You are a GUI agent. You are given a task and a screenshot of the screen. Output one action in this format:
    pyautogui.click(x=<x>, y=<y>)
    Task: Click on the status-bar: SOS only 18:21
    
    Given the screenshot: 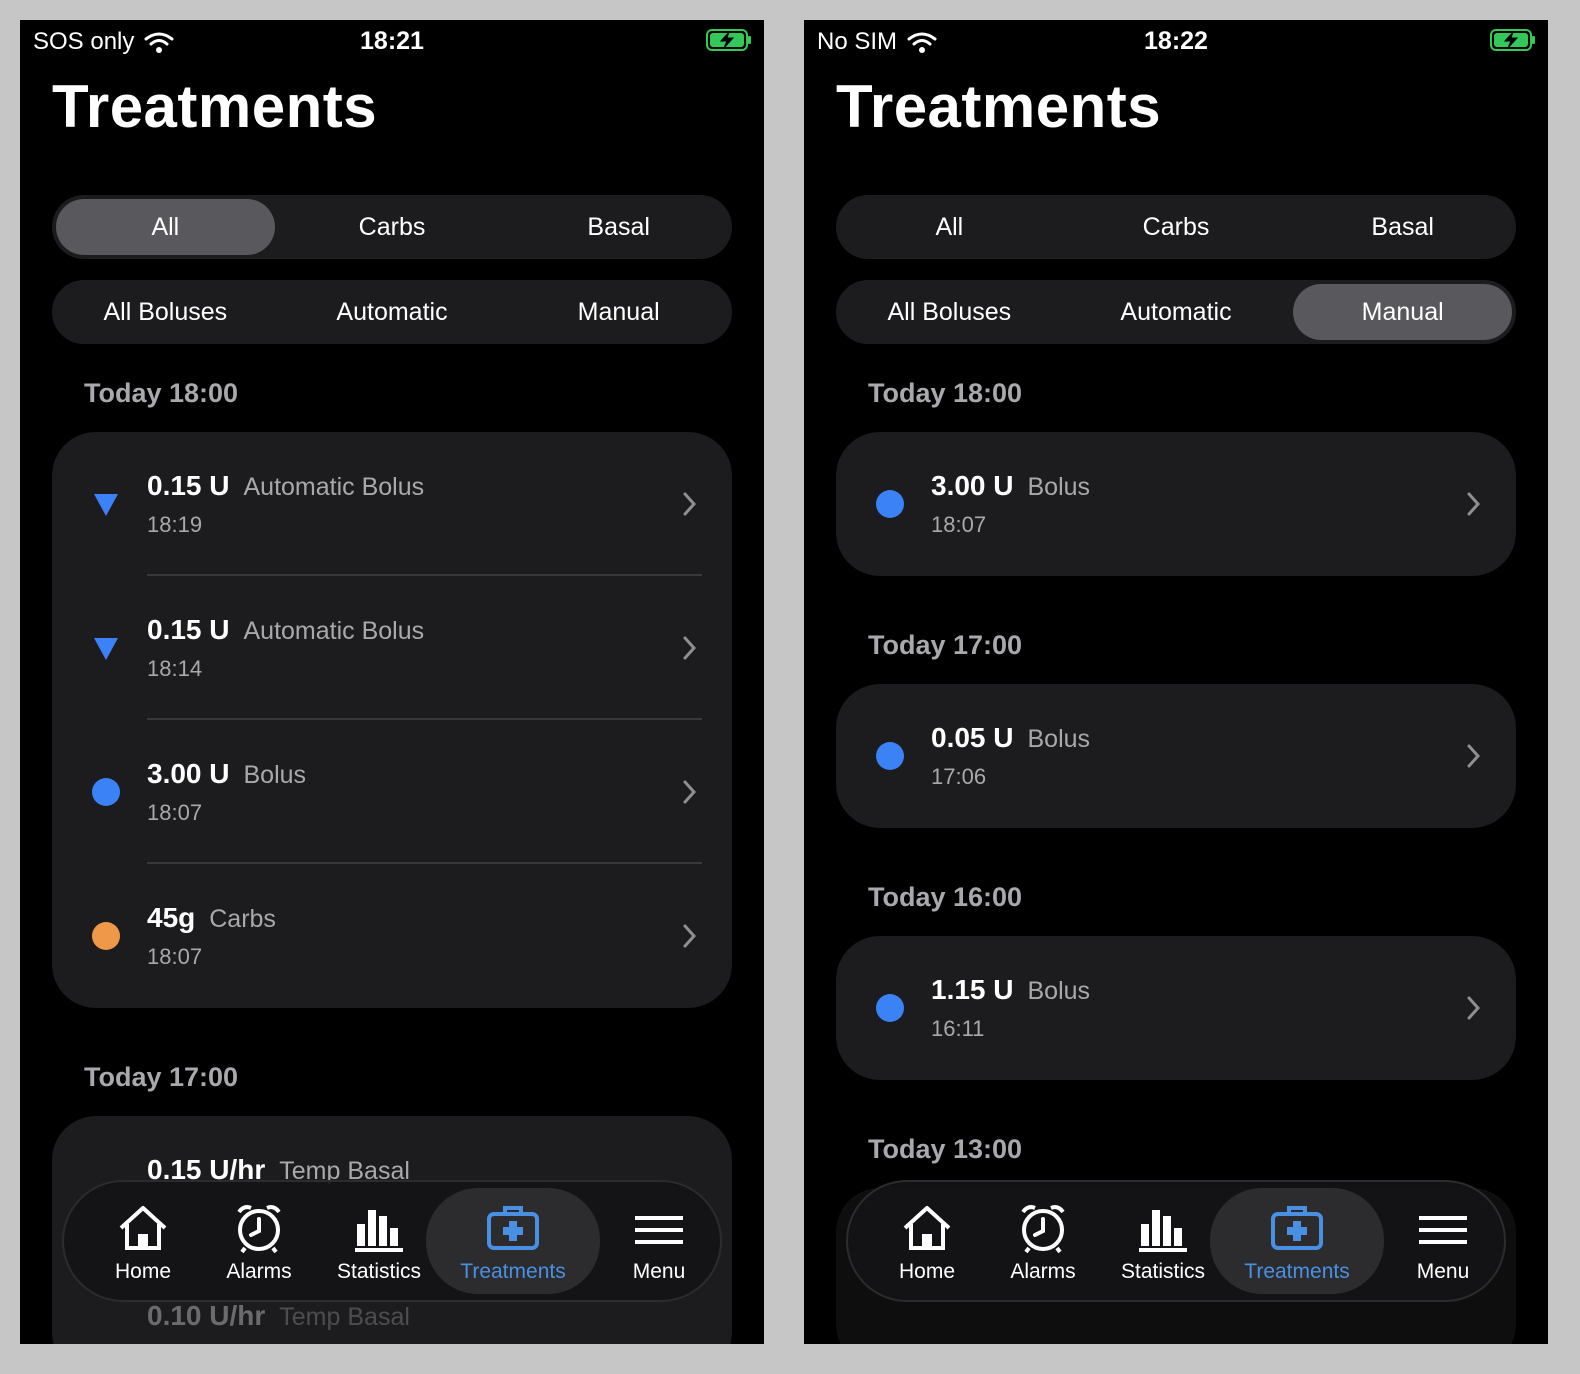 What is the action you would take?
    pyautogui.click(x=392, y=41)
    